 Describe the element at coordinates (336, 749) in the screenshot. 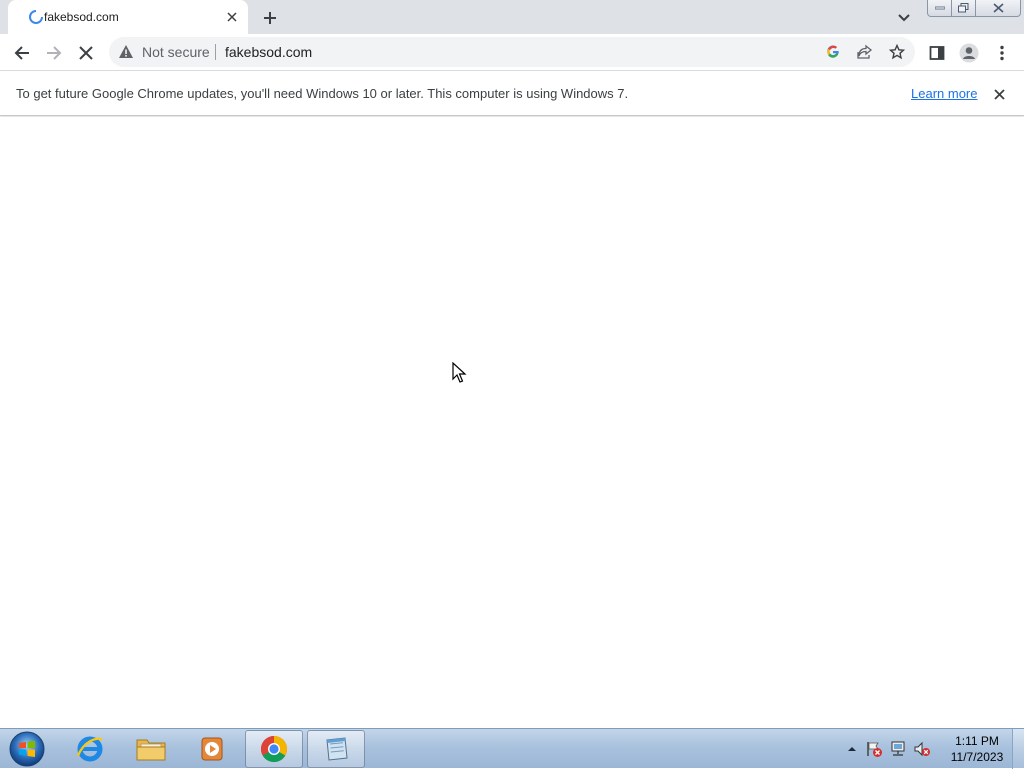

I see `taskbar-notepad-icon` at that location.